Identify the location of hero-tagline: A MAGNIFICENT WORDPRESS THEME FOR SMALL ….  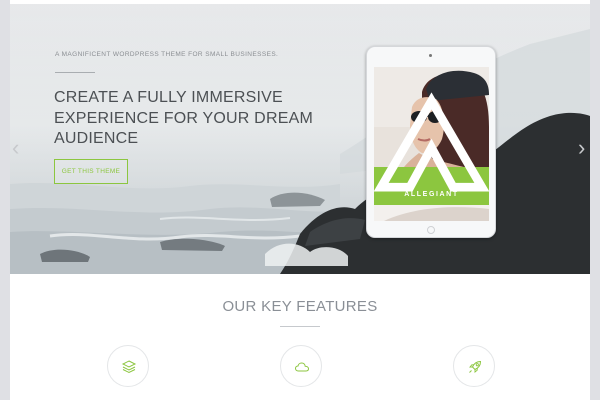
(167, 54).